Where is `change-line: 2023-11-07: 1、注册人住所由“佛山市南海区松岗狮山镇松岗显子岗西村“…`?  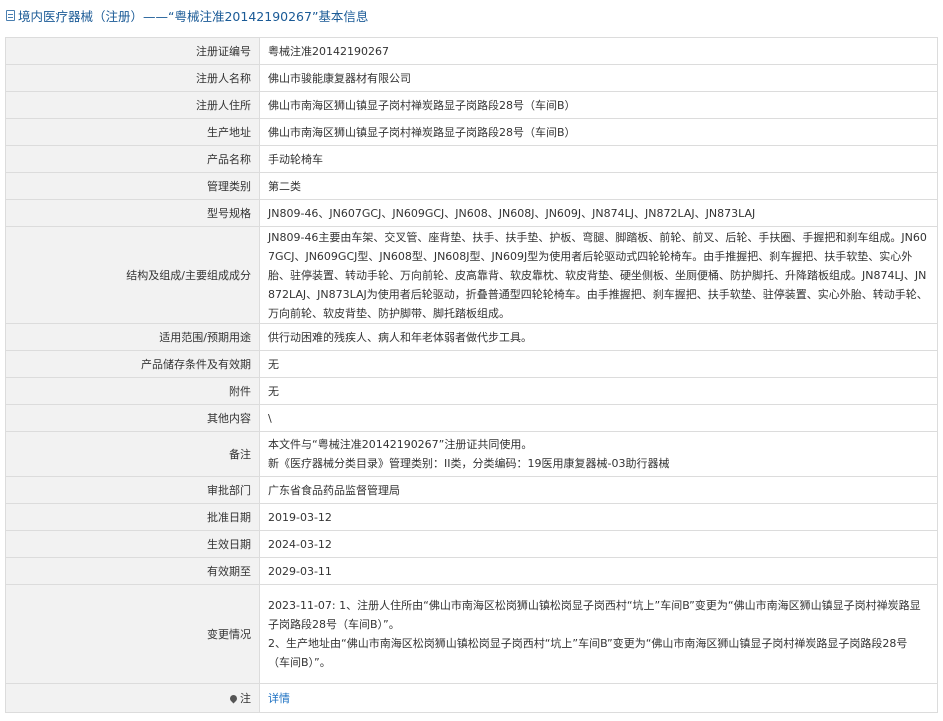
change-line: 2023-11-07: 1、注册人住所由“佛山市南海区松岗狮山镇松岗显子岗西村“… is located at coordinates (594, 615).